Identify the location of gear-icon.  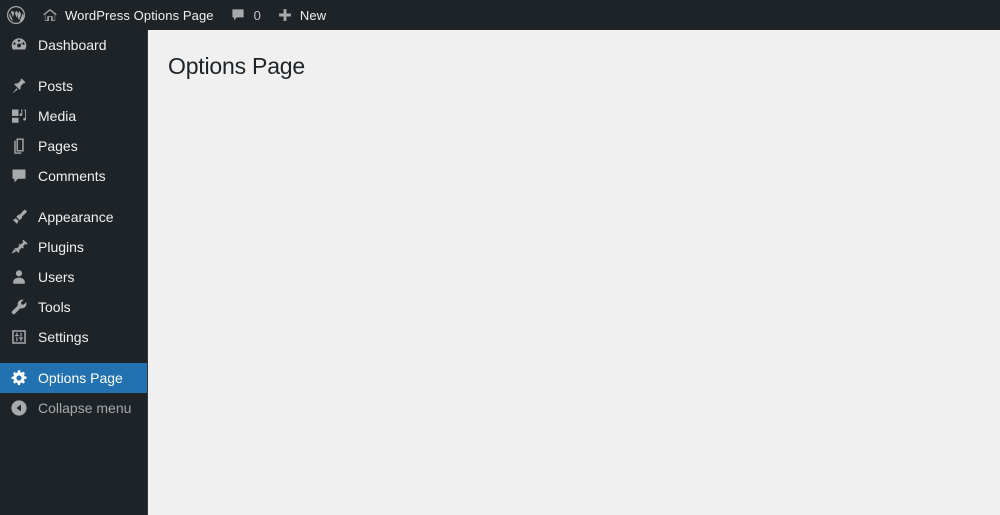
(19, 378).